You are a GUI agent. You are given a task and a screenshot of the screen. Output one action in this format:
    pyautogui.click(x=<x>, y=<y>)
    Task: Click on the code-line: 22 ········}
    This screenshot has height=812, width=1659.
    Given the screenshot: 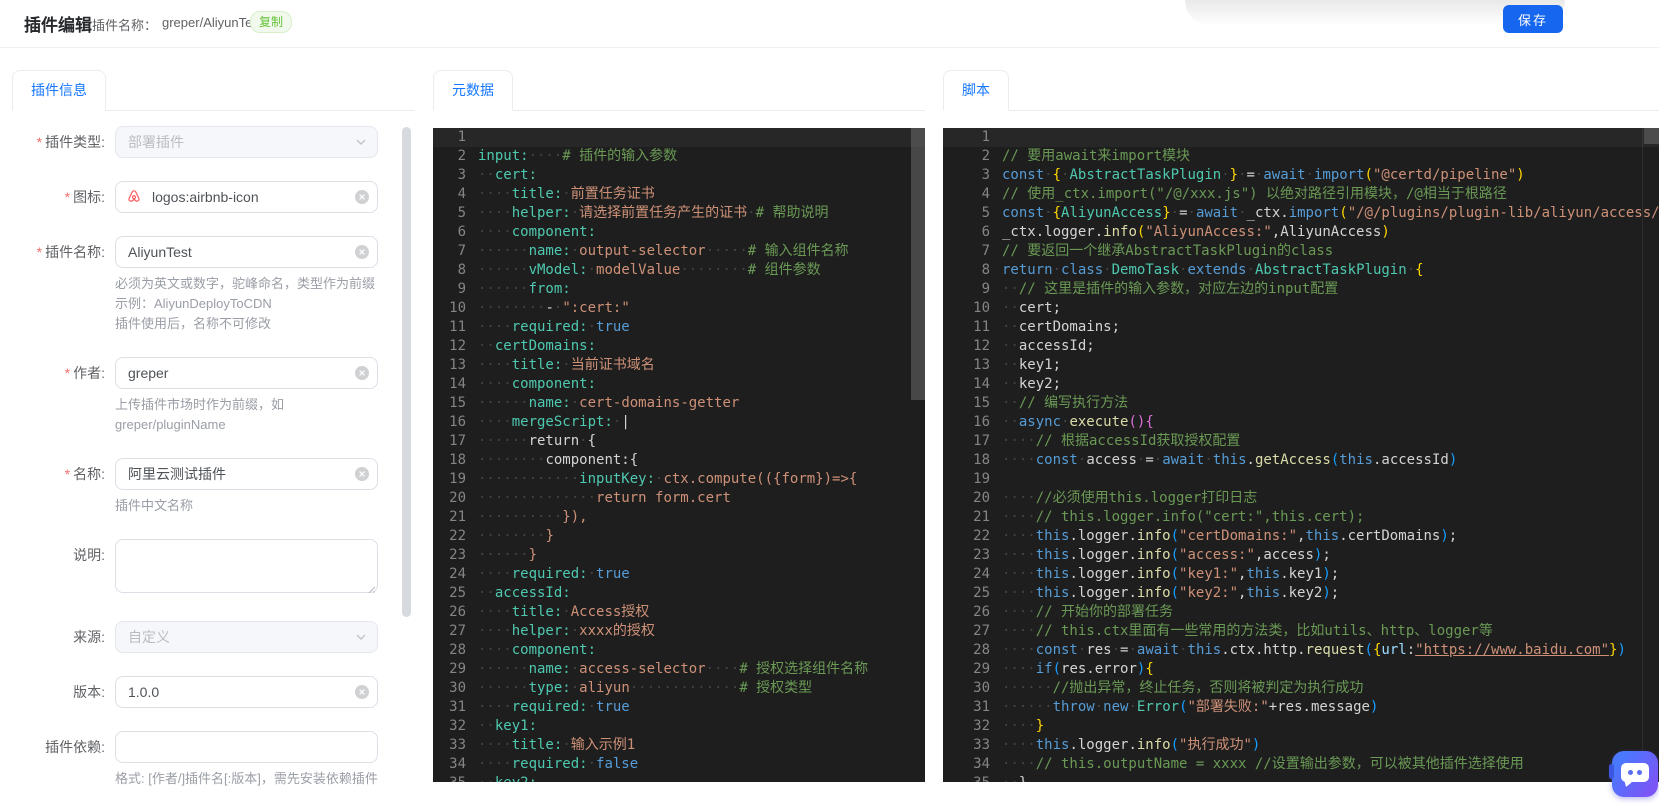 What is the action you would take?
    pyautogui.click(x=679, y=536)
    